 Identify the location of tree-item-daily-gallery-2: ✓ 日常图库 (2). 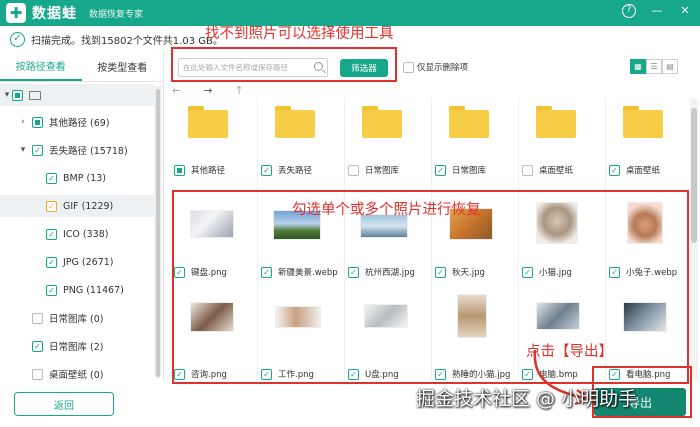
(67, 346).